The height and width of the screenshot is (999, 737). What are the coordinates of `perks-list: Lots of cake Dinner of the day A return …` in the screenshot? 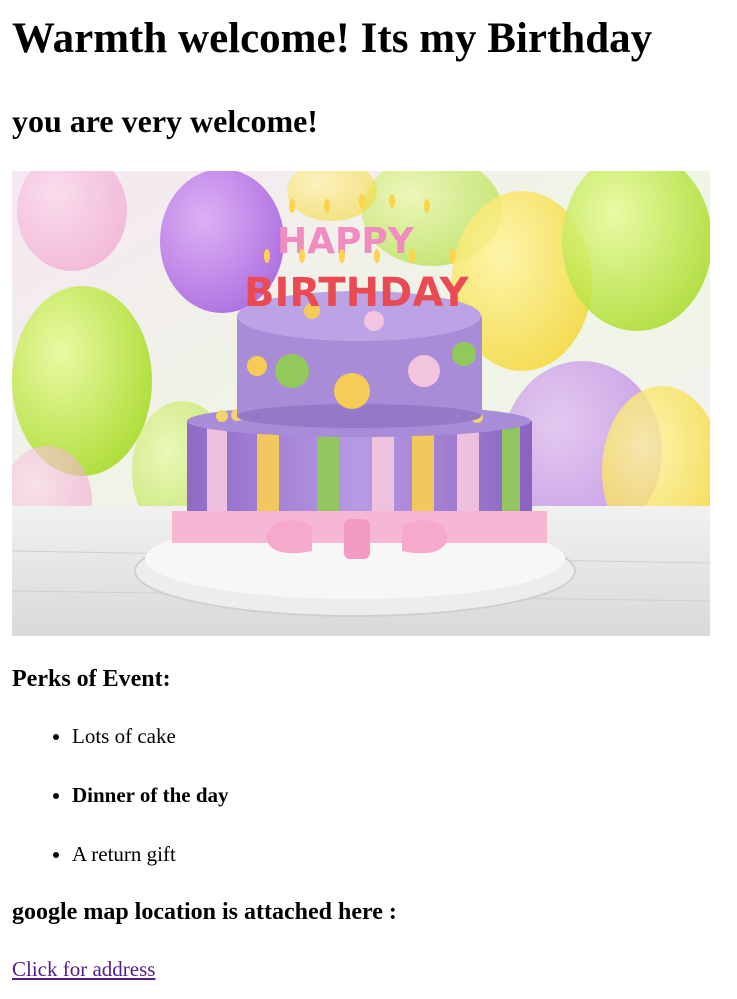 It's located at (130, 808).